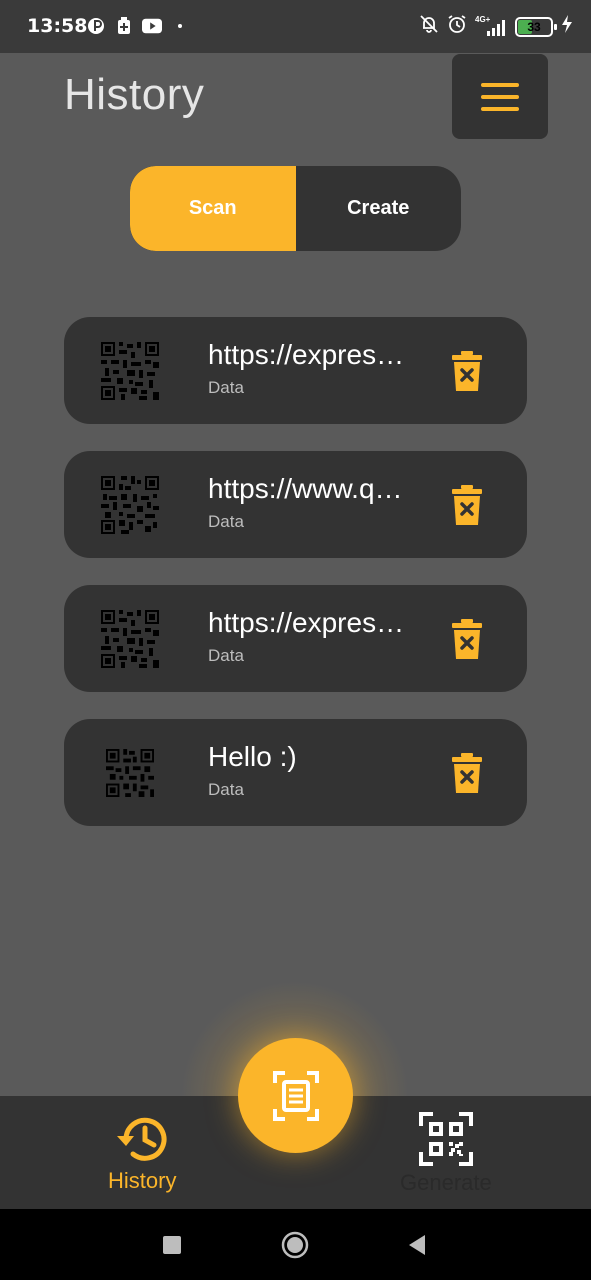 The image size is (591, 1280). I want to click on nav-generate: Generate, so click(446, 1154).